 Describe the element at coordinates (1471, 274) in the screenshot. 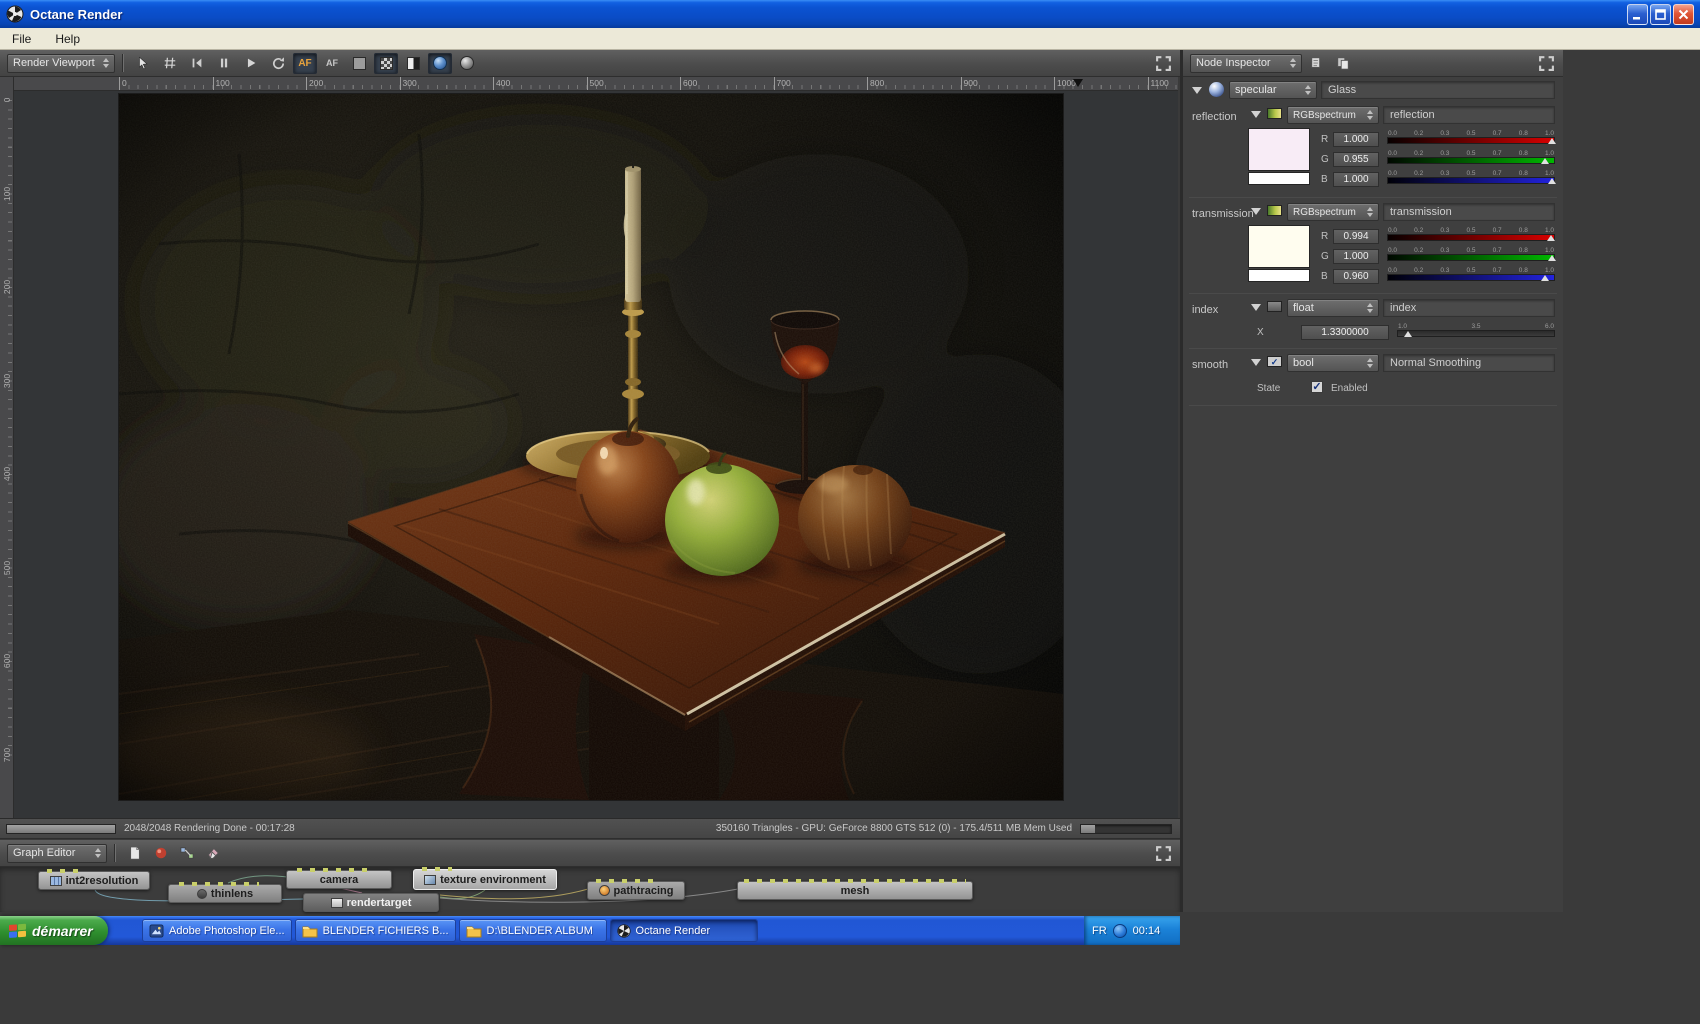

I see `transmission-b-slider: 0.0 0.2 0.3 0.5 0.7 0.8 1.0` at that location.